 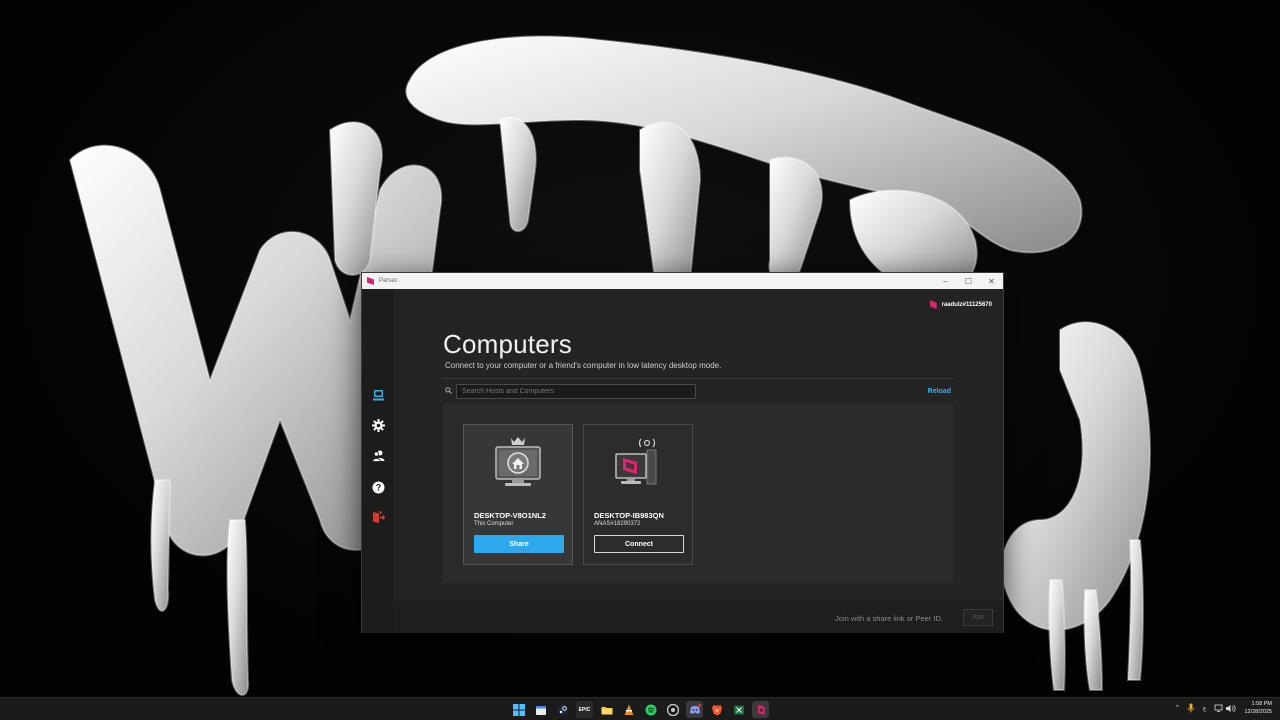 I want to click on join-button: Join, so click(x=978, y=617).